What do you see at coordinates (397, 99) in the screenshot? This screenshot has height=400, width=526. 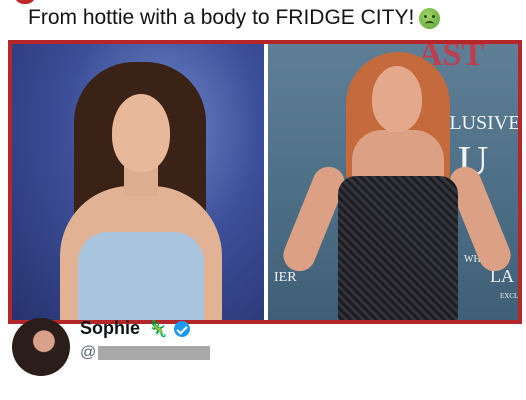 I see `right-photo-face` at bounding box center [397, 99].